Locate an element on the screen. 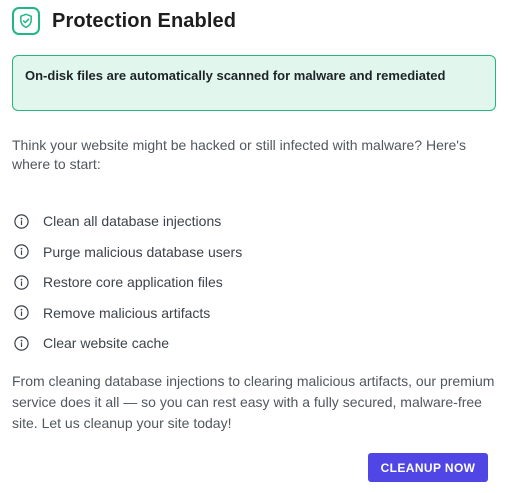  protection-header: Protection Enabled is located at coordinates (124, 21).